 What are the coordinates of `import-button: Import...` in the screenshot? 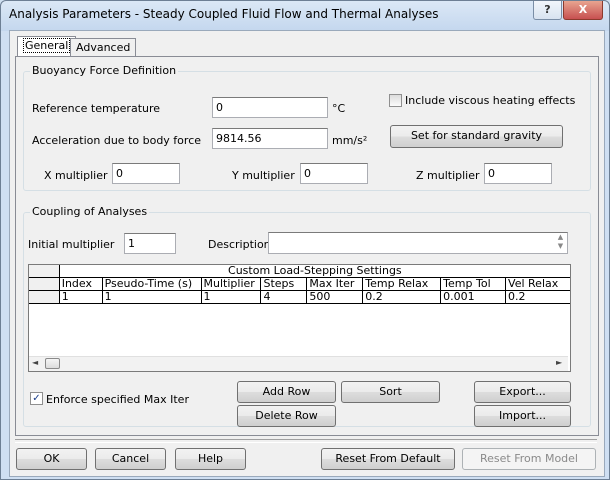 It's located at (522, 416).